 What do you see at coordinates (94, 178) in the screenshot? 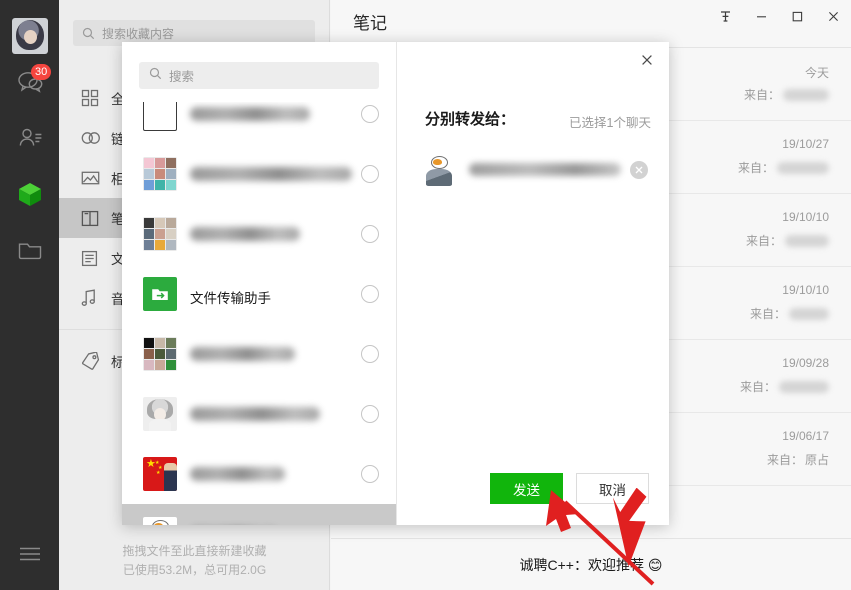
I see `image-icon` at bounding box center [94, 178].